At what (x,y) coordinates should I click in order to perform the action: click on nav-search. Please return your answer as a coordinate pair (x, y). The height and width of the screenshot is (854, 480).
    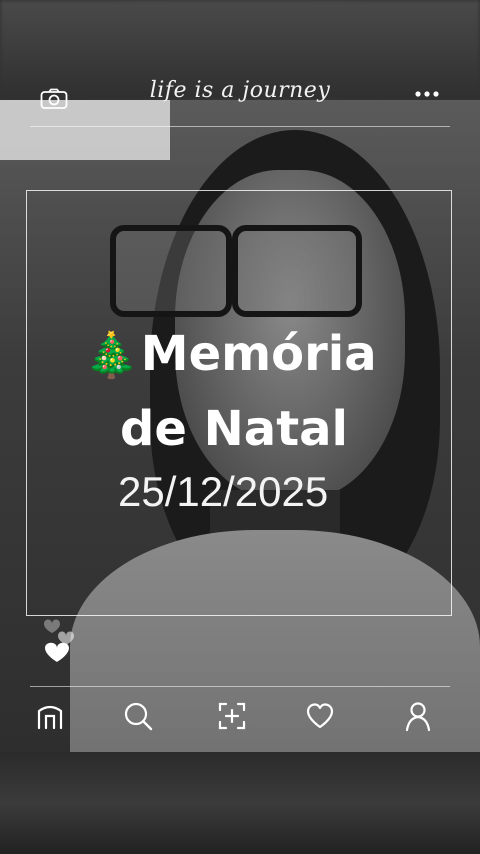
    Looking at the image, I should click on (138, 716).